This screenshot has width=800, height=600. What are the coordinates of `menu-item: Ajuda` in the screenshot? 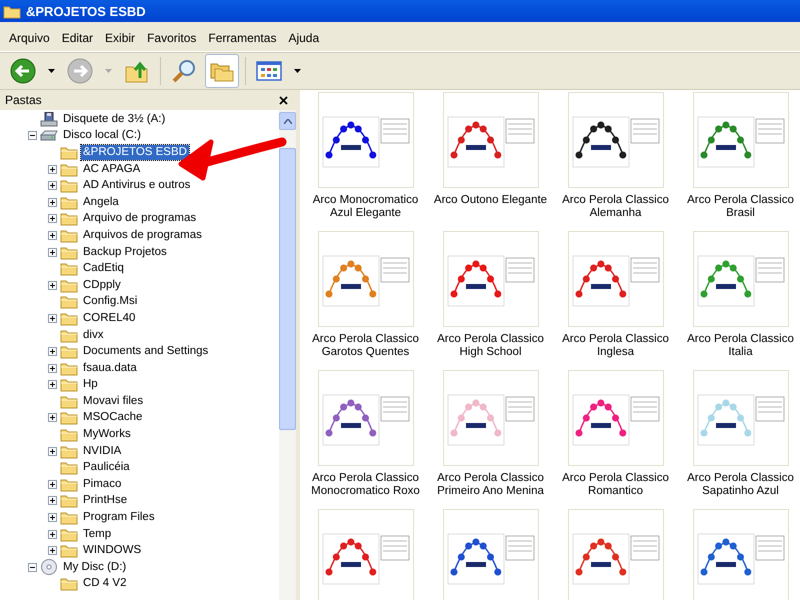 It's located at (304, 38).